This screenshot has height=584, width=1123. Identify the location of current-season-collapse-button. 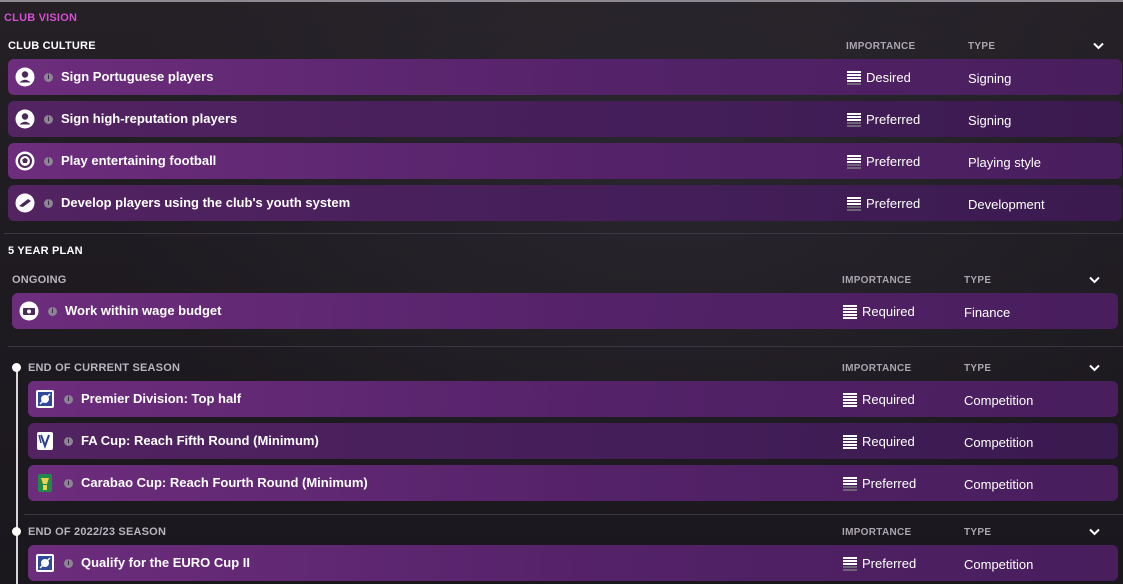
(1094, 368).